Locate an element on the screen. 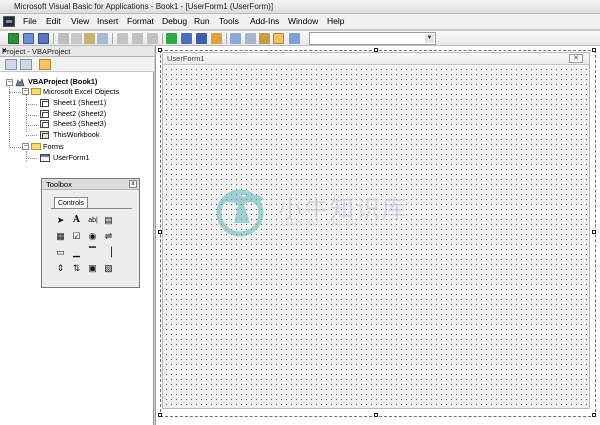  toolbox-icon is located at coordinates (278, 38).